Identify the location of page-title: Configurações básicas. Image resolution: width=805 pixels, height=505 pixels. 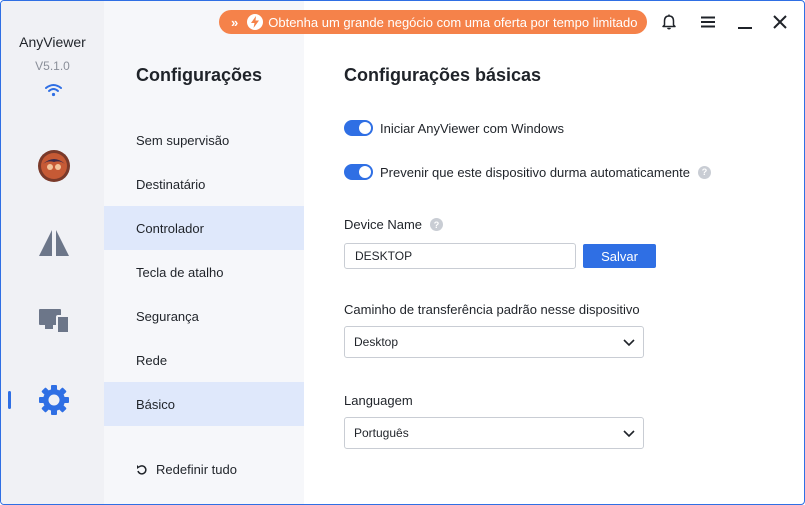
(443, 75).